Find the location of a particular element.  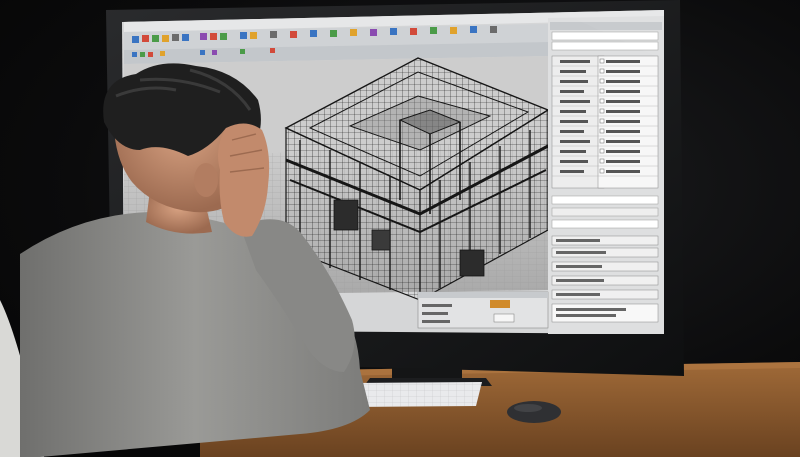

mouse-icon is located at coordinates (534, 412).